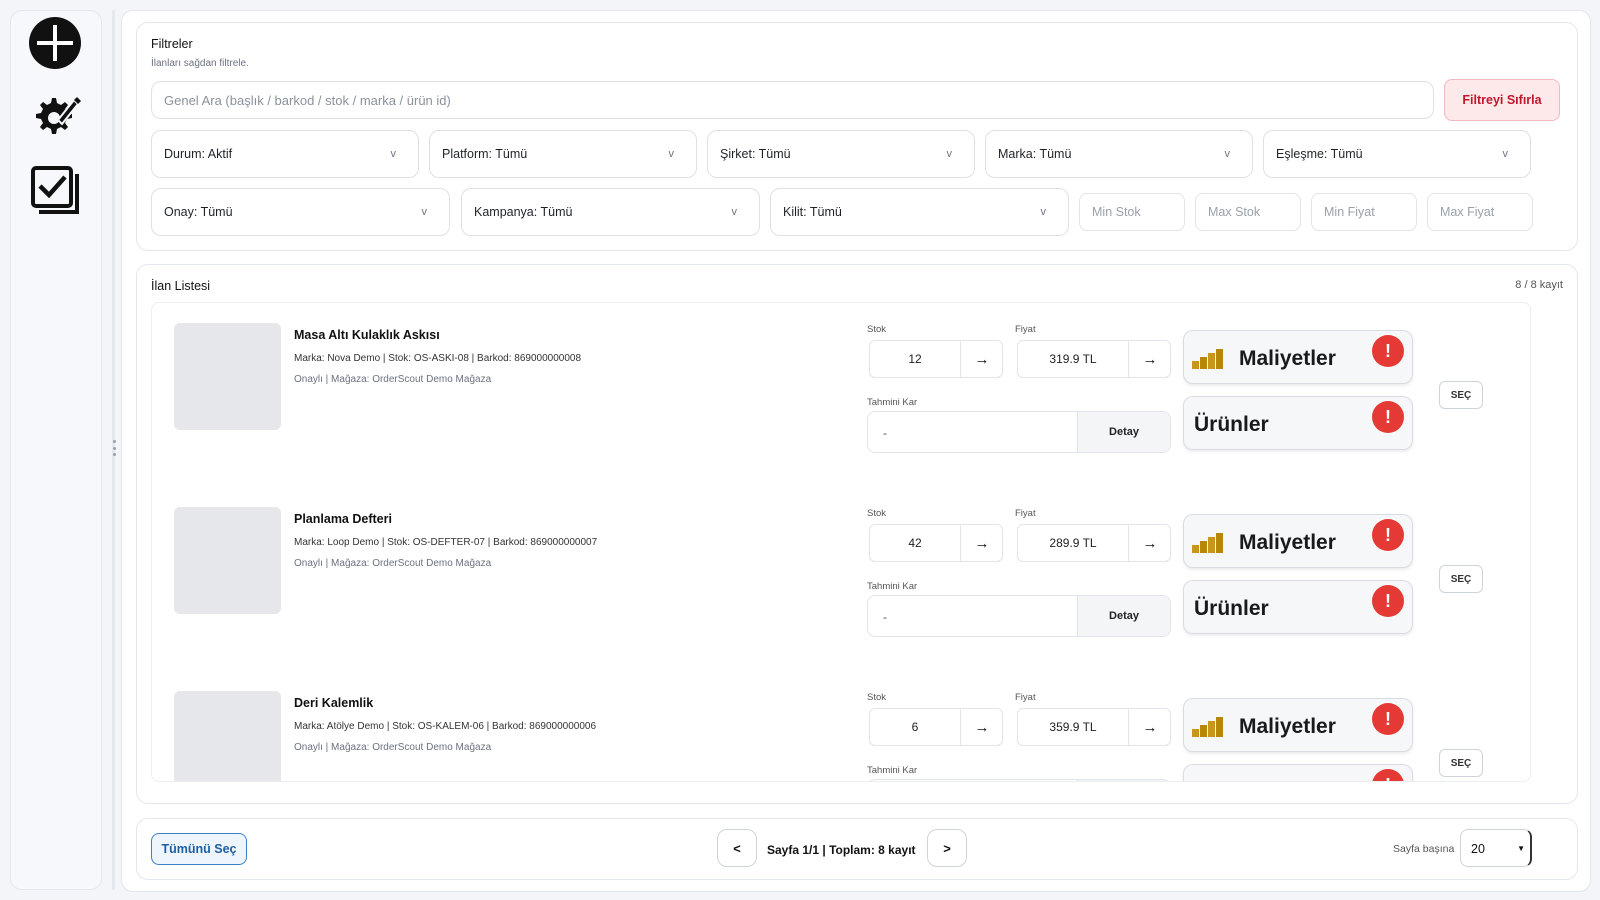  What do you see at coordinates (200, 63) in the screenshot?
I see `filters-subtitle: İlanları sağdan filtrele.` at bounding box center [200, 63].